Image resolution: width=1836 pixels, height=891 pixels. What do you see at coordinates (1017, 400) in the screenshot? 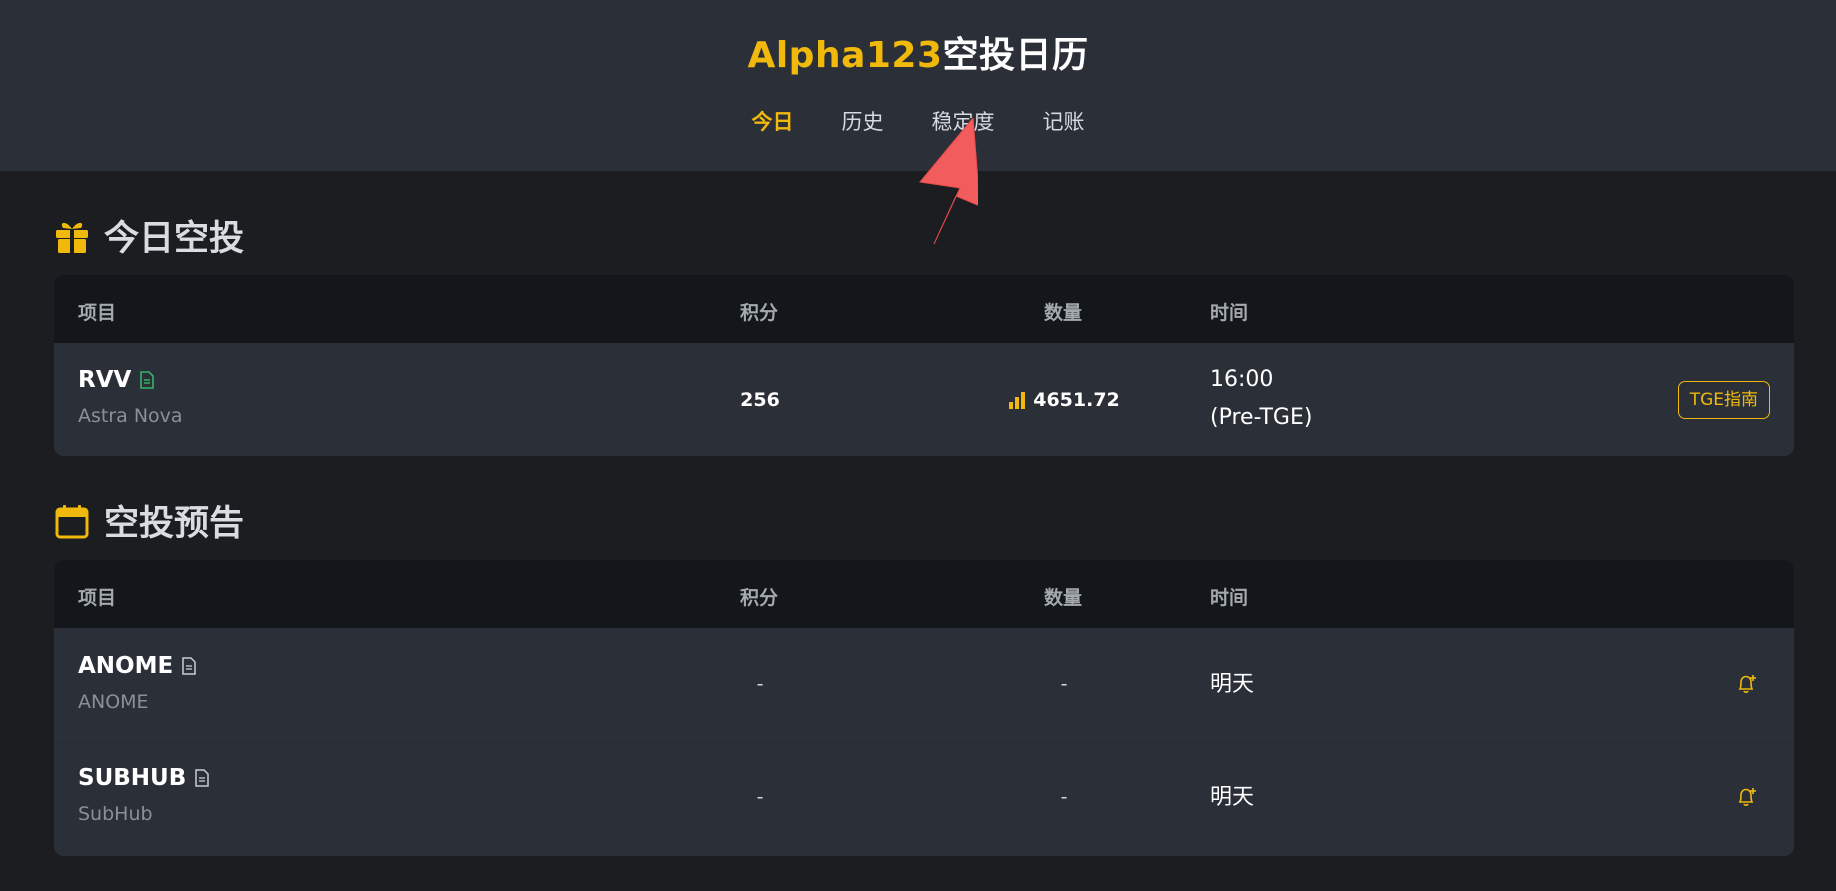
I see `bar-chart-icon` at bounding box center [1017, 400].